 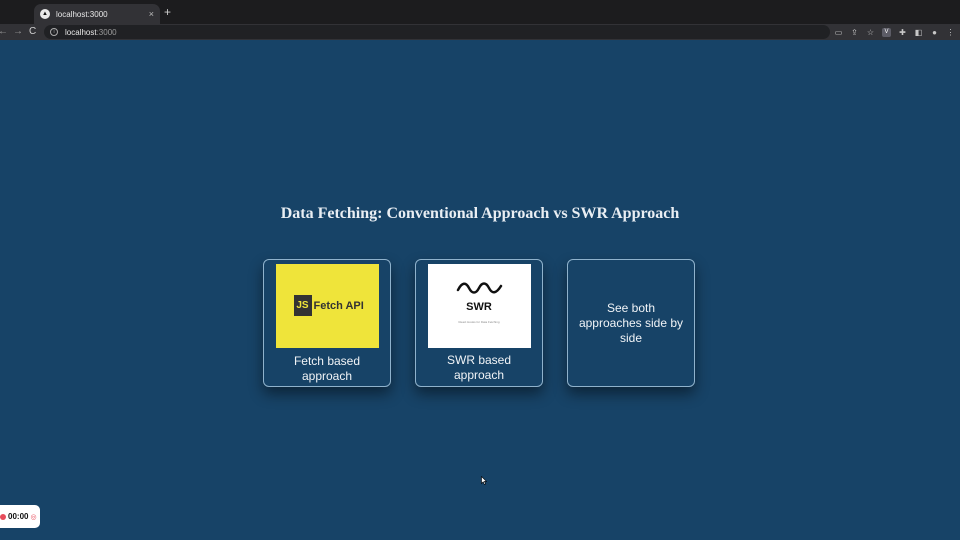 I want to click on swr-logo-subtext: React Hooks for Data Fetching, so click(x=479, y=322).